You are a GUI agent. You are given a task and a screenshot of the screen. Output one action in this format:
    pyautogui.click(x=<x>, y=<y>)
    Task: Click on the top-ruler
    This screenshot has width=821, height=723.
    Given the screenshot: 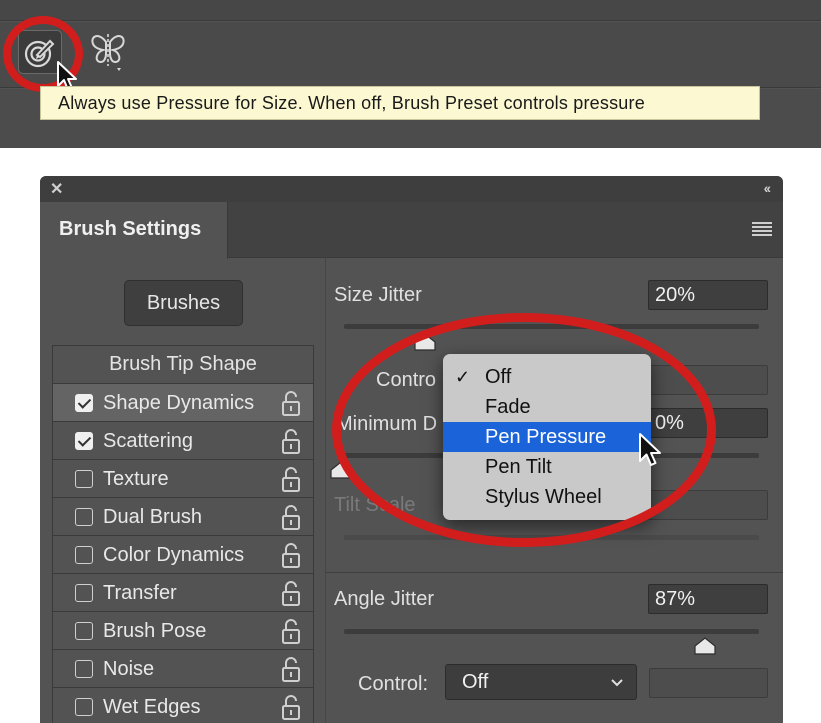 What is the action you would take?
    pyautogui.click(x=410, y=10)
    